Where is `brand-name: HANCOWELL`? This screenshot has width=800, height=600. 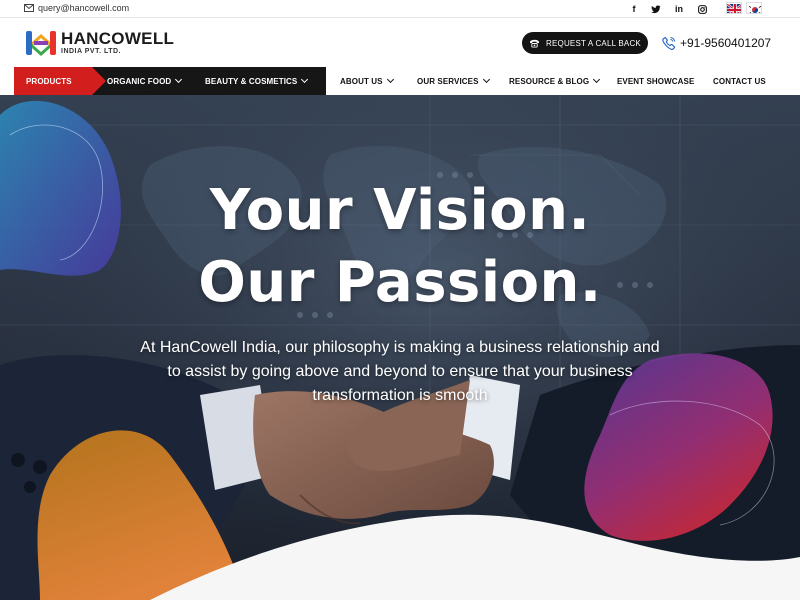
brand-name: HANCOWELL is located at coordinates (118, 38).